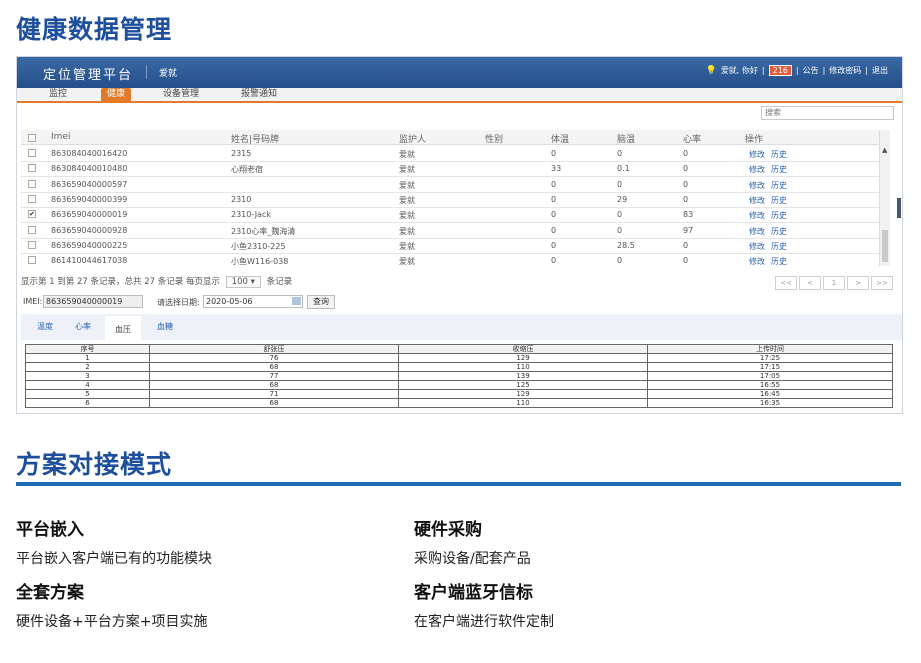  Describe the element at coordinates (770, 367) in the screenshot. I see `cell-upload-time: 17:15` at that location.